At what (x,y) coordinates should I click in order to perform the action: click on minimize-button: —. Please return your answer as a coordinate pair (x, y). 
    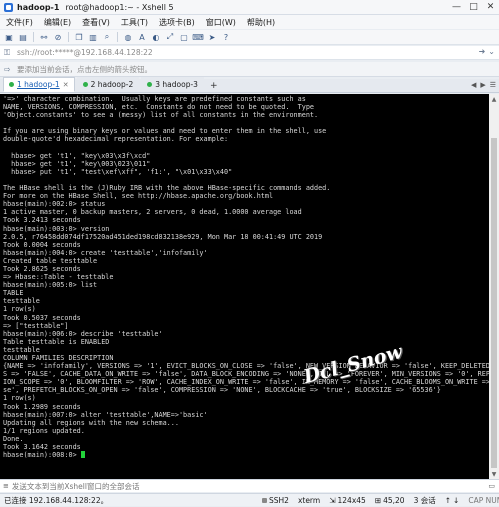
    Looking at the image, I should click on (456, 7).